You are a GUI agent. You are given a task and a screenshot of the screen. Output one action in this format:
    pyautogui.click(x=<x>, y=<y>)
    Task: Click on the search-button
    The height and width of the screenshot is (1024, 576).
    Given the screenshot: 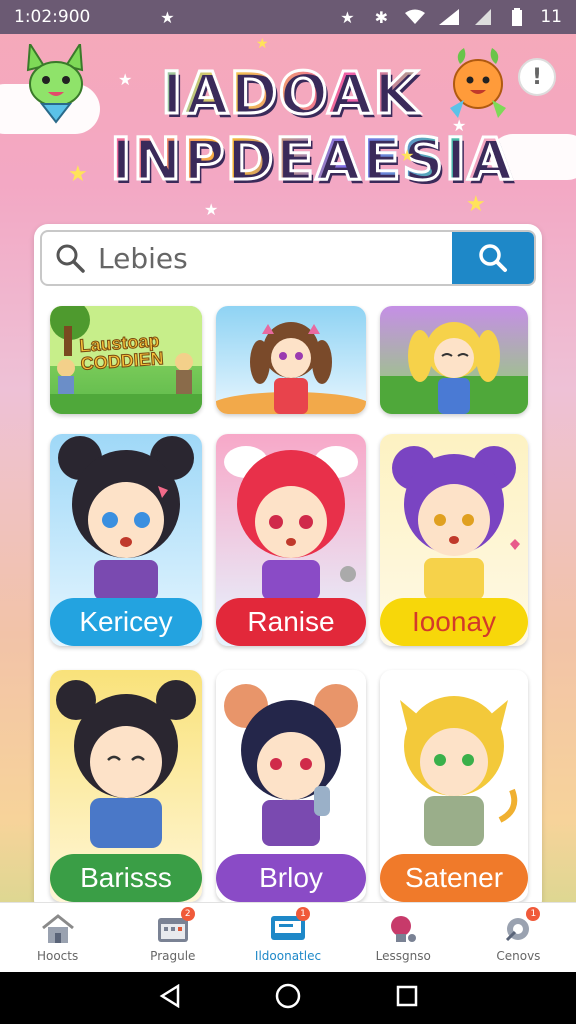 What is the action you would take?
    pyautogui.click(x=493, y=258)
    